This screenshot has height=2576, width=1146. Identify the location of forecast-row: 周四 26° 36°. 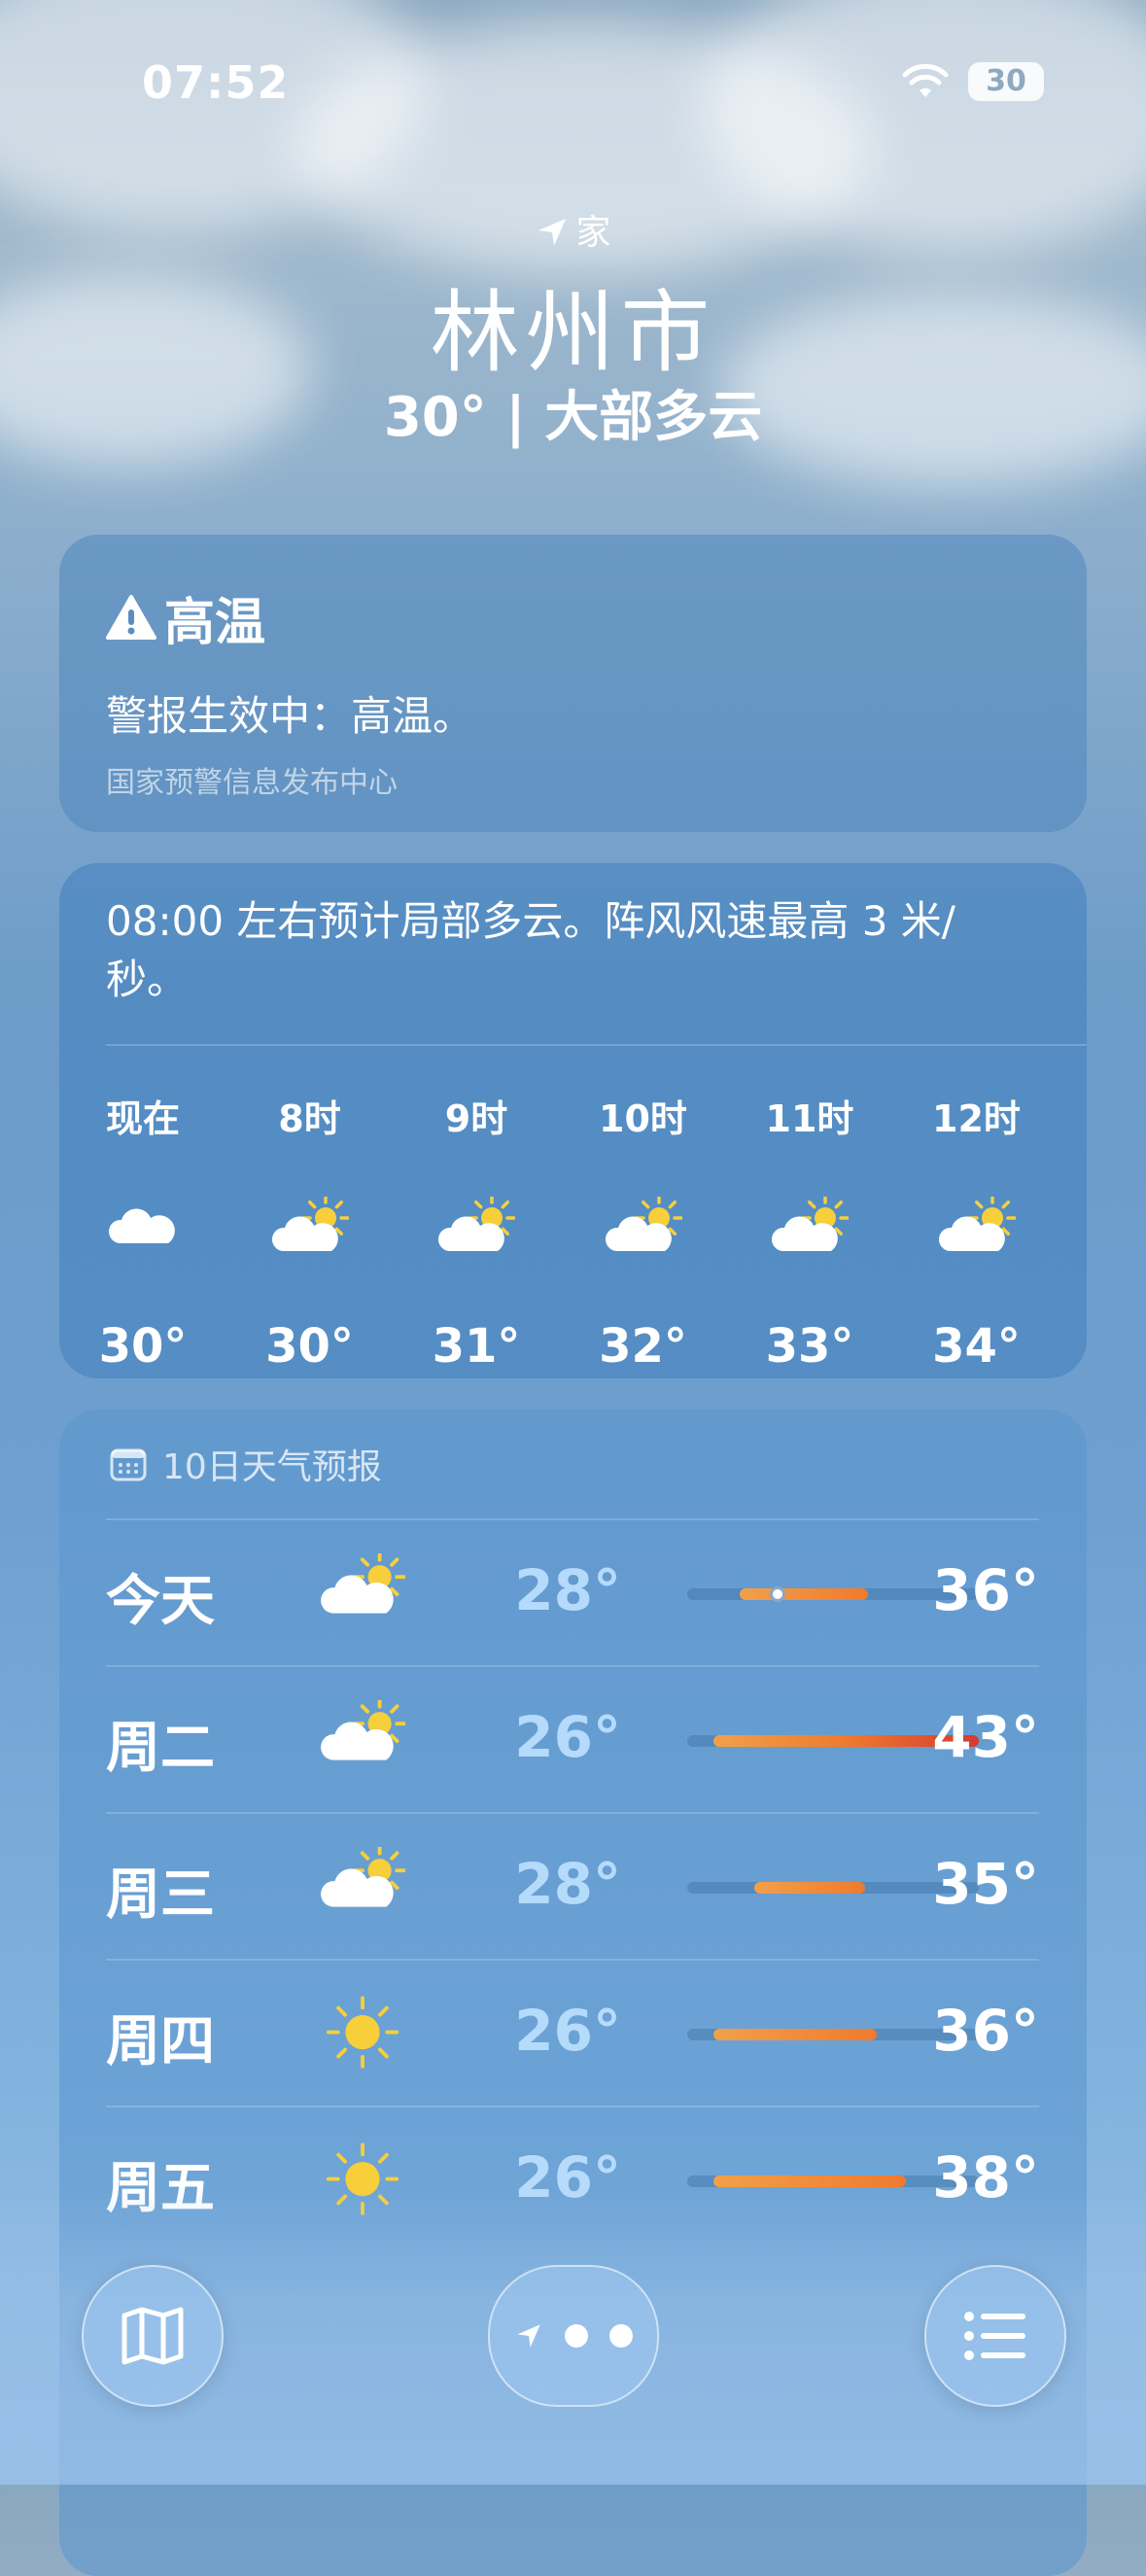
(573, 2032).